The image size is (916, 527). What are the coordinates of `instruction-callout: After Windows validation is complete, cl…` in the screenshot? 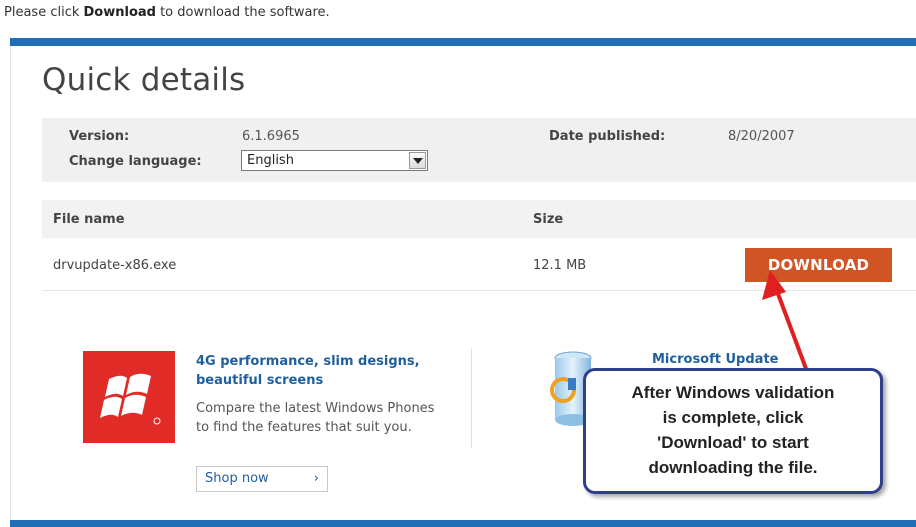 It's located at (733, 431).